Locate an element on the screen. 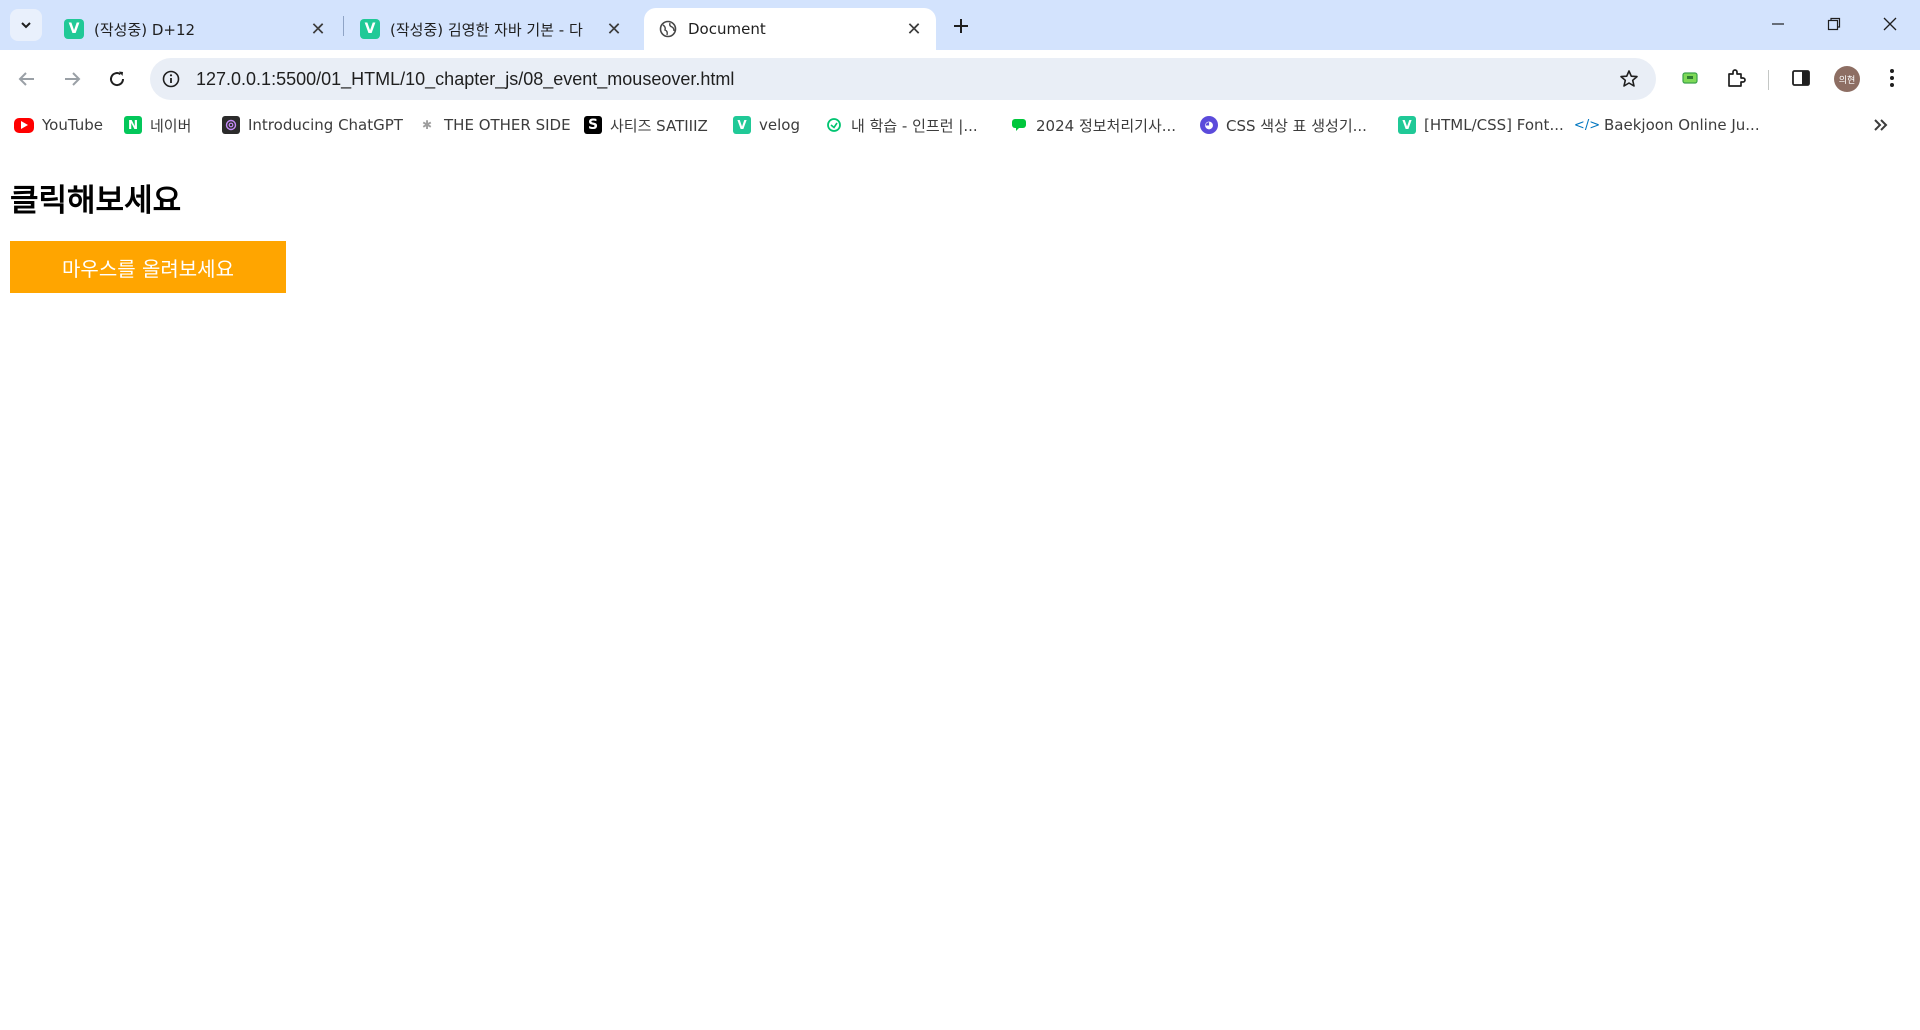 This screenshot has height=1030, width=1920. back-button is located at coordinates (27, 79).